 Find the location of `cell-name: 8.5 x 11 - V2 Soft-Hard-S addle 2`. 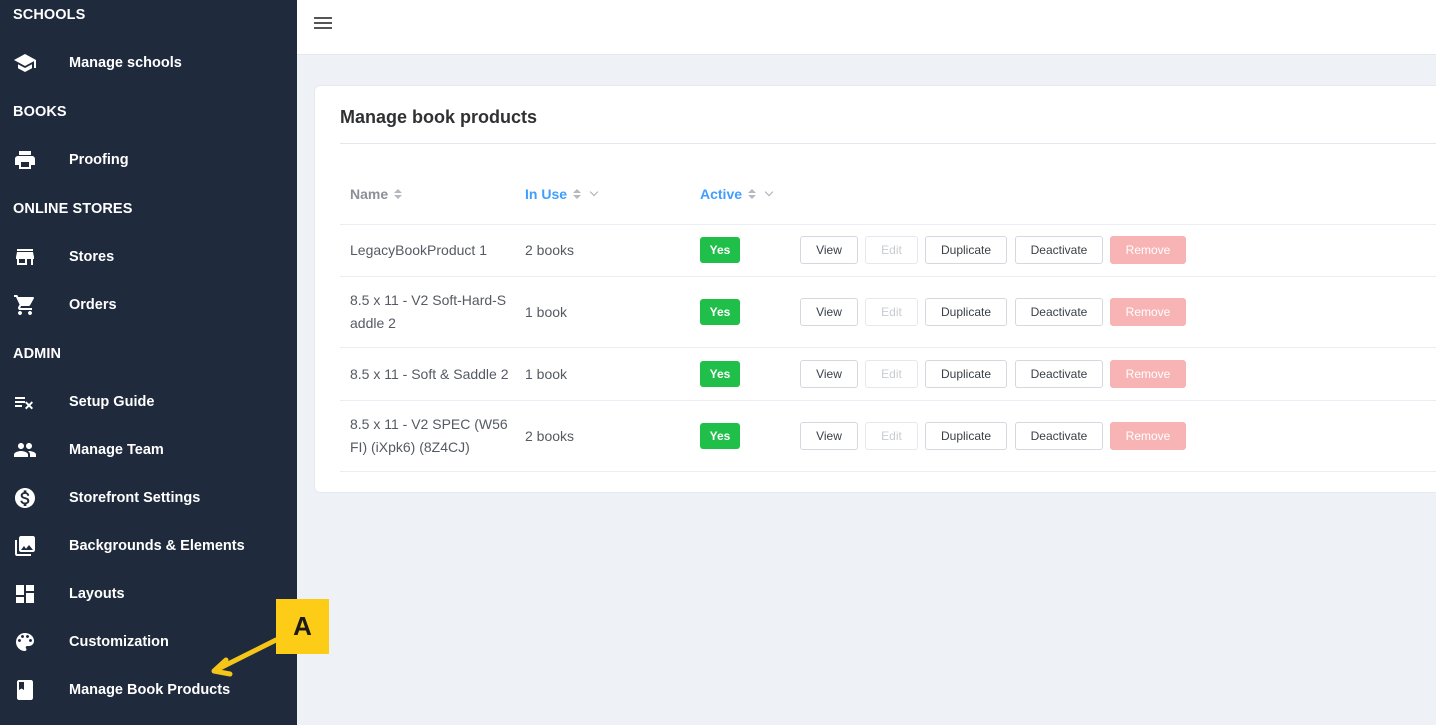

cell-name: 8.5 x 11 - V2 Soft-Hard-S addle 2 is located at coordinates (428, 311).